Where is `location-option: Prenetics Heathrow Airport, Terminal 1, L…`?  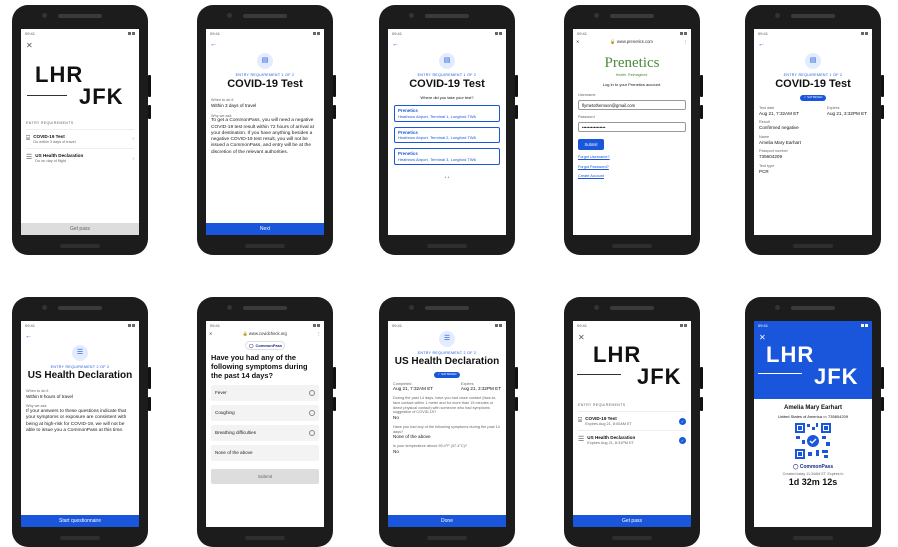 location-option: Prenetics Heathrow Airport, Terminal 1, L… is located at coordinates (447, 113).